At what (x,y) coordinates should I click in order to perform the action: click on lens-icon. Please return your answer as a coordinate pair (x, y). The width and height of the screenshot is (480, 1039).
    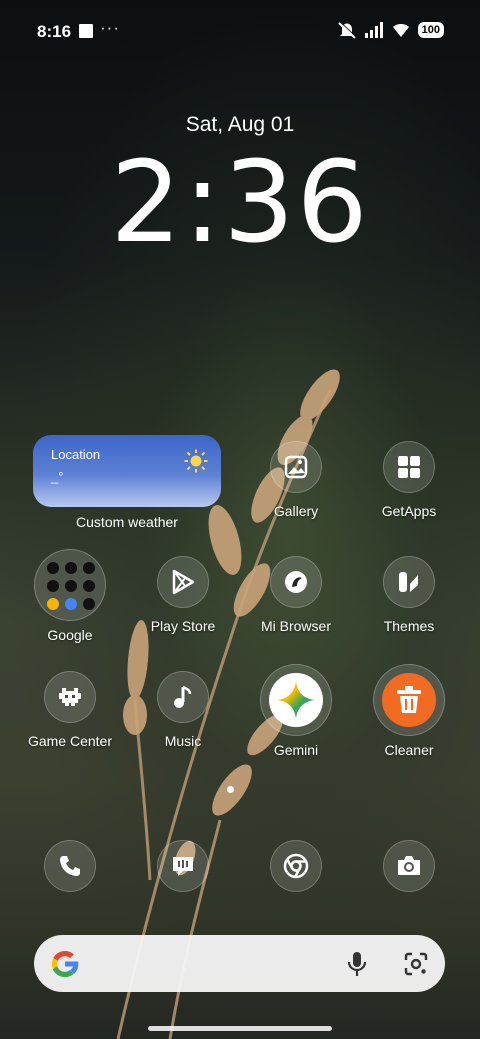
    Looking at the image, I should click on (416, 964).